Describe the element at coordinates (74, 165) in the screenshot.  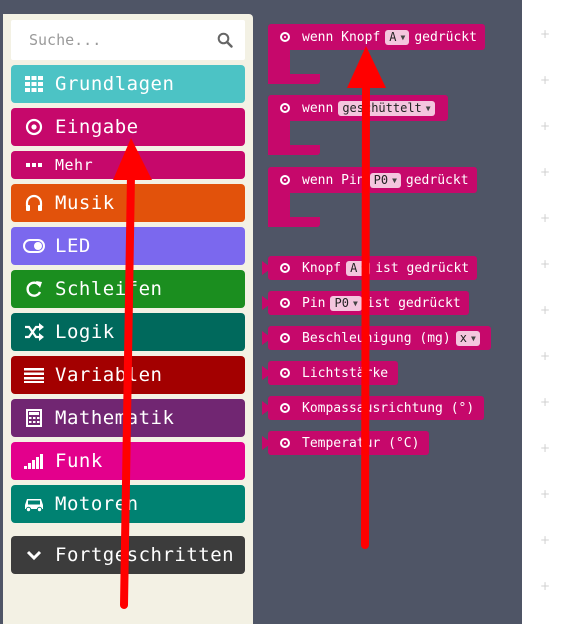
I see `category-label: Mehr` at that location.